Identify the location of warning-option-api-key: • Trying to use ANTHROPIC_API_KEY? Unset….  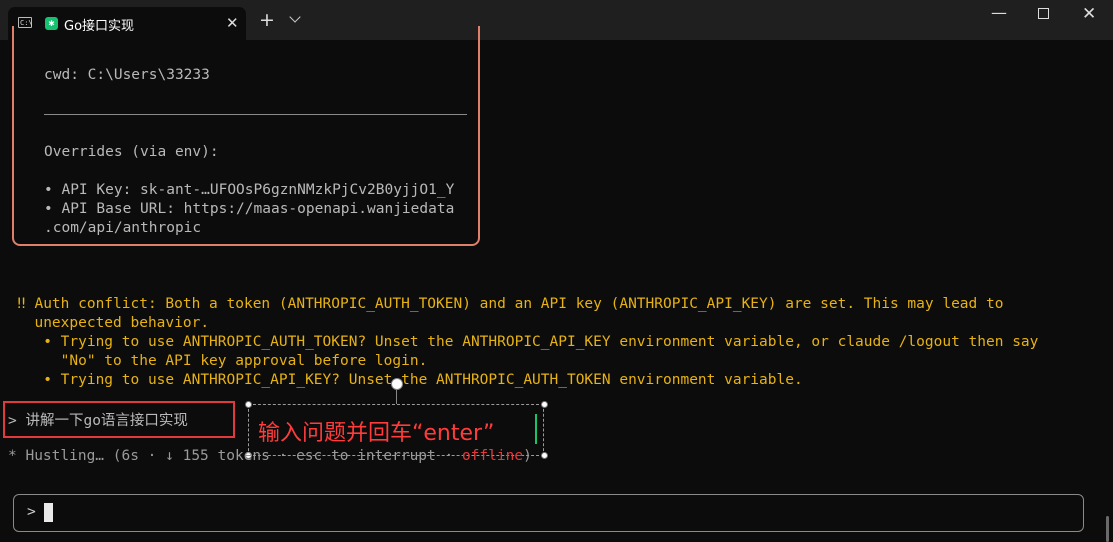
(410, 380).